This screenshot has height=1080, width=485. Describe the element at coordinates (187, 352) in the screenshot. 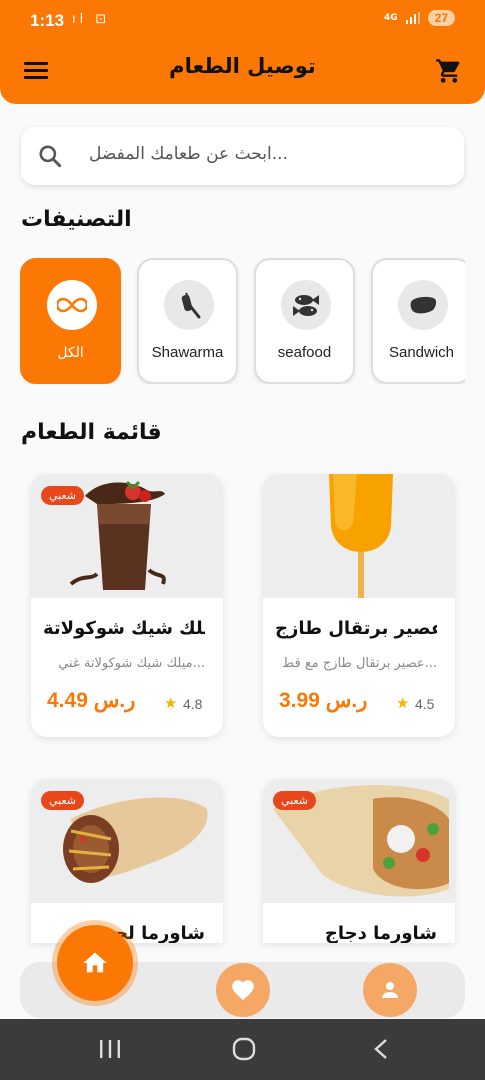

I see `category-label: Shawarma` at that location.